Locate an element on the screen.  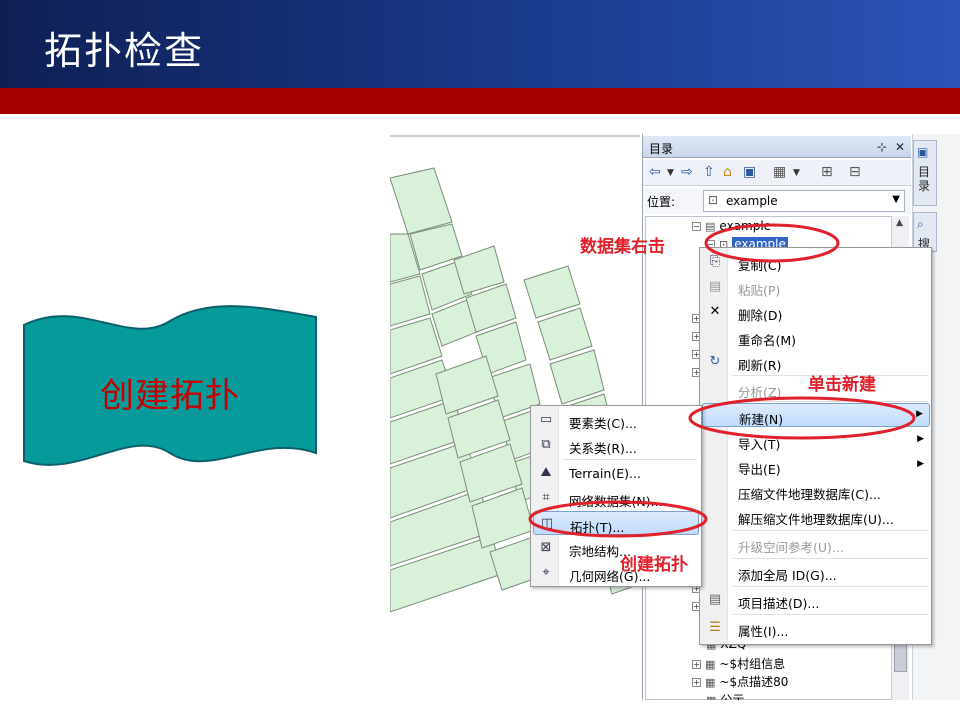
geodatabase-icon: ▤ is located at coordinates (710, 226).